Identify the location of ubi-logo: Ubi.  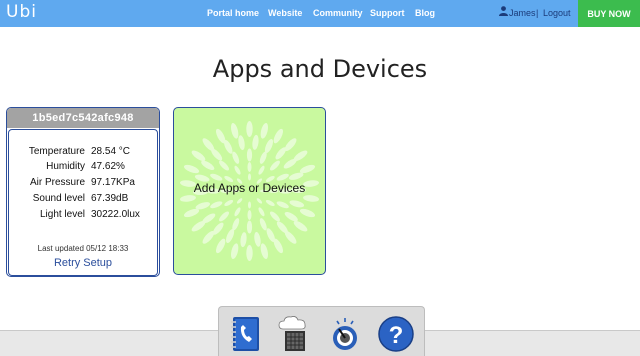
(21, 12).